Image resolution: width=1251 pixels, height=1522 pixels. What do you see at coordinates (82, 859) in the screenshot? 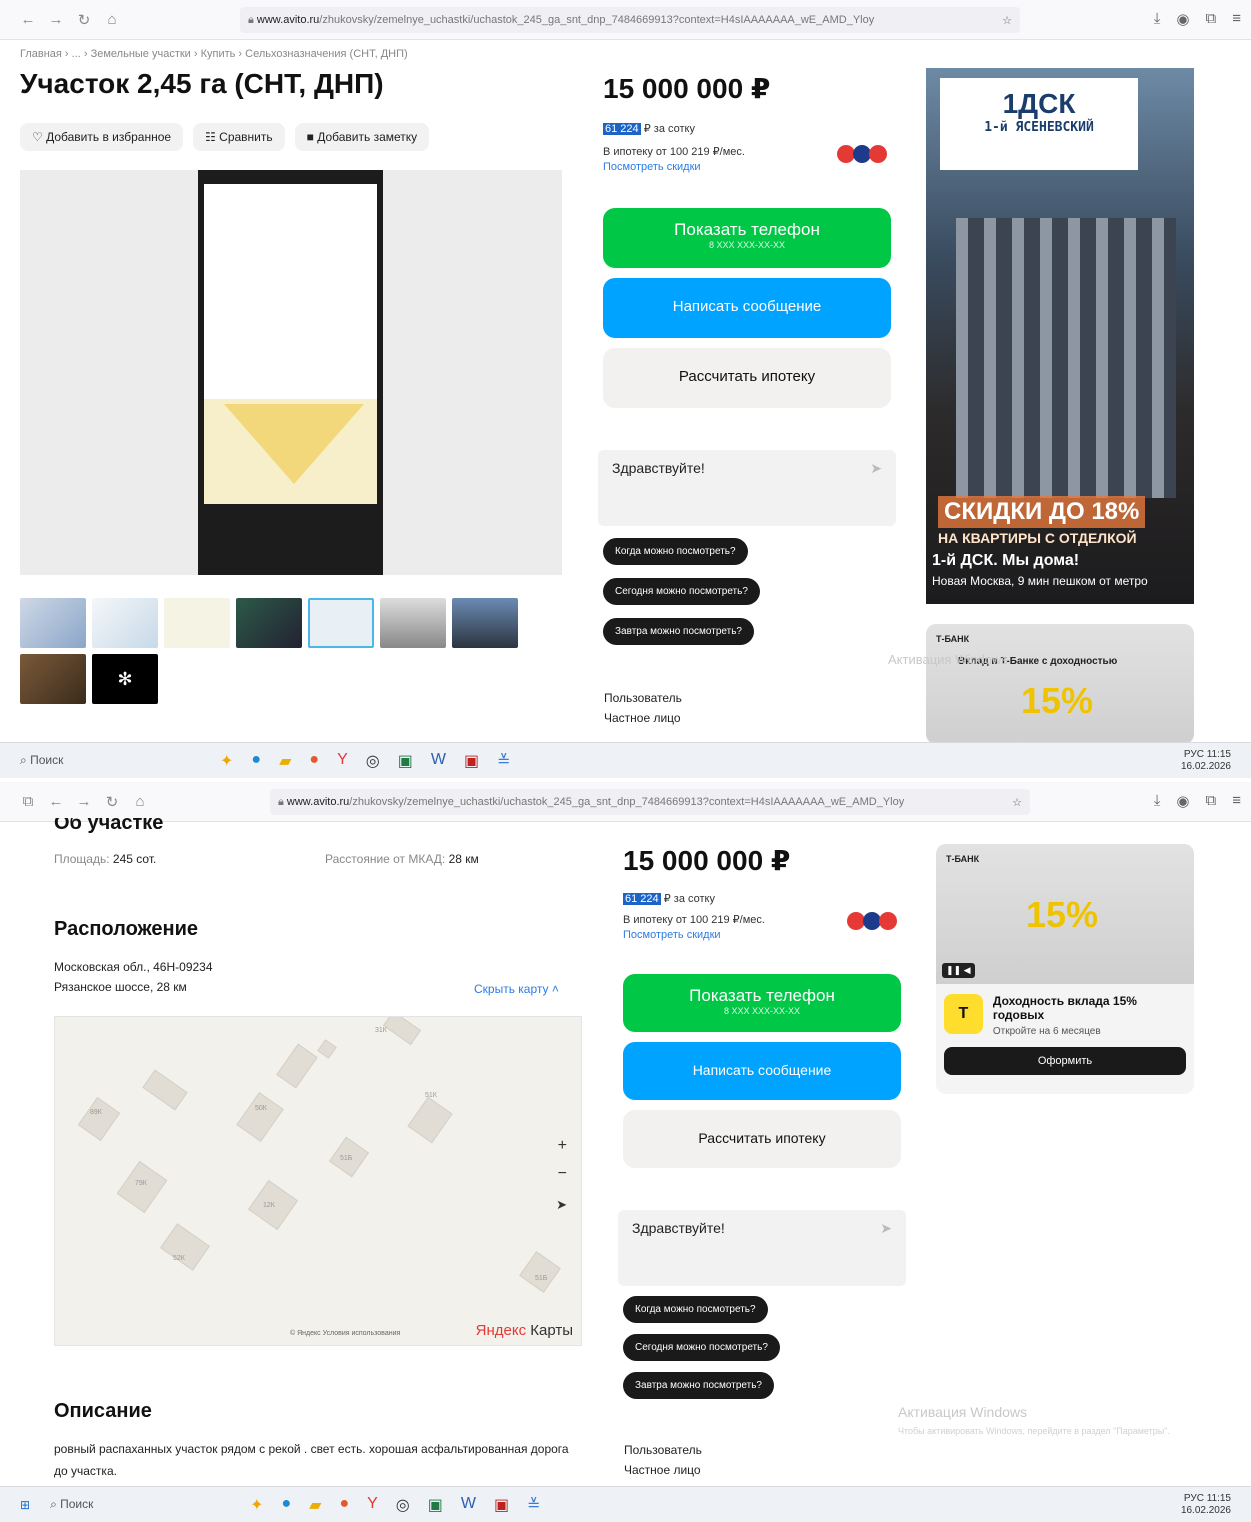
I see `area-label: Площадь:` at bounding box center [82, 859].